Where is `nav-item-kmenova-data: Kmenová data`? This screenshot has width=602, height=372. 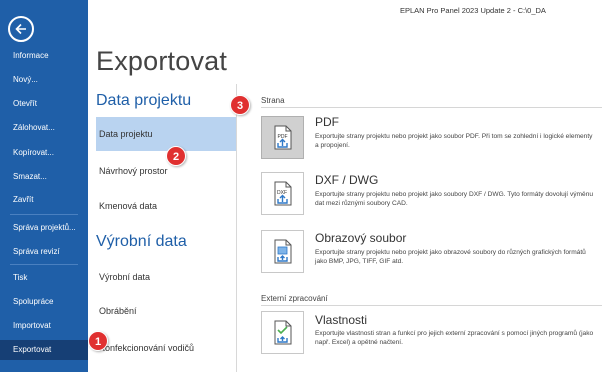 nav-item-kmenova-data: Kmenová data is located at coordinates (166, 206).